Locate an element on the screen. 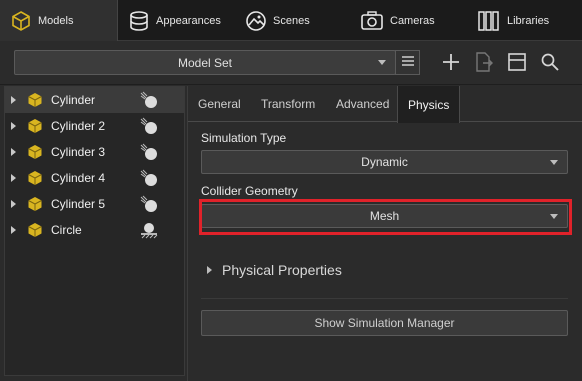  tab-appearances-label: Appearances is located at coordinates (188, 20).